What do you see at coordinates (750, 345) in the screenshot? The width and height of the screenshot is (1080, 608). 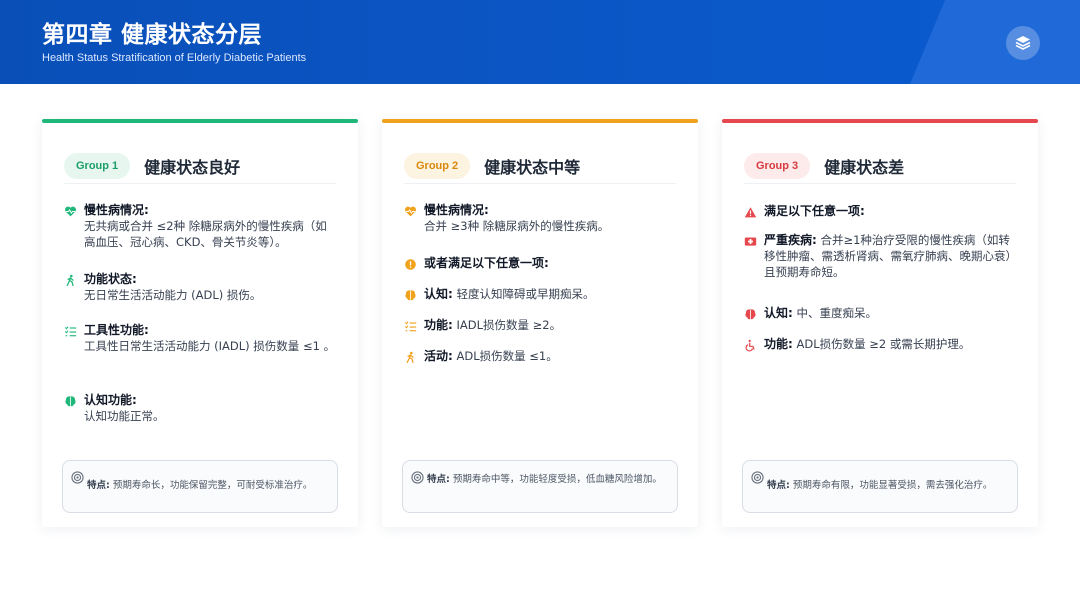 I see `wheelchair-icon` at bounding box center [750, 345].